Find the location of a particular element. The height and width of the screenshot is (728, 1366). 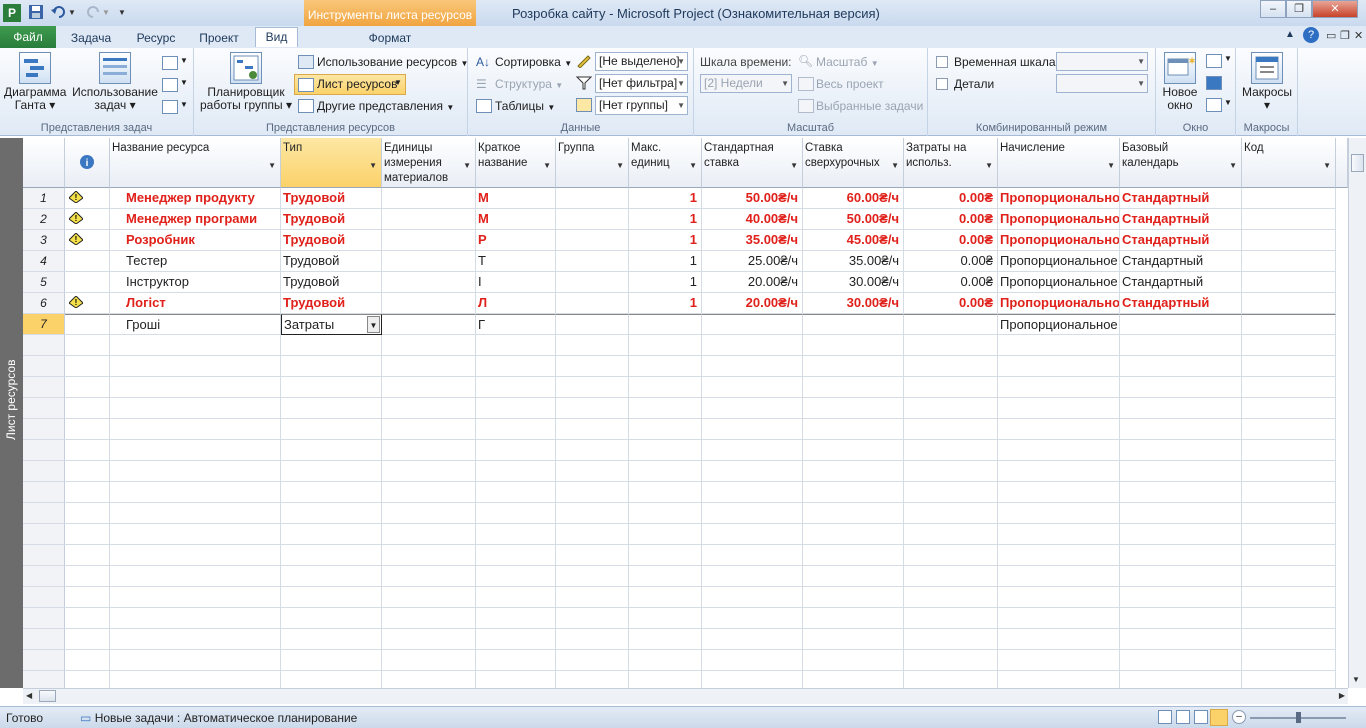

vertical-scrollbar: ▼ is located at coordinates (1357, 413).